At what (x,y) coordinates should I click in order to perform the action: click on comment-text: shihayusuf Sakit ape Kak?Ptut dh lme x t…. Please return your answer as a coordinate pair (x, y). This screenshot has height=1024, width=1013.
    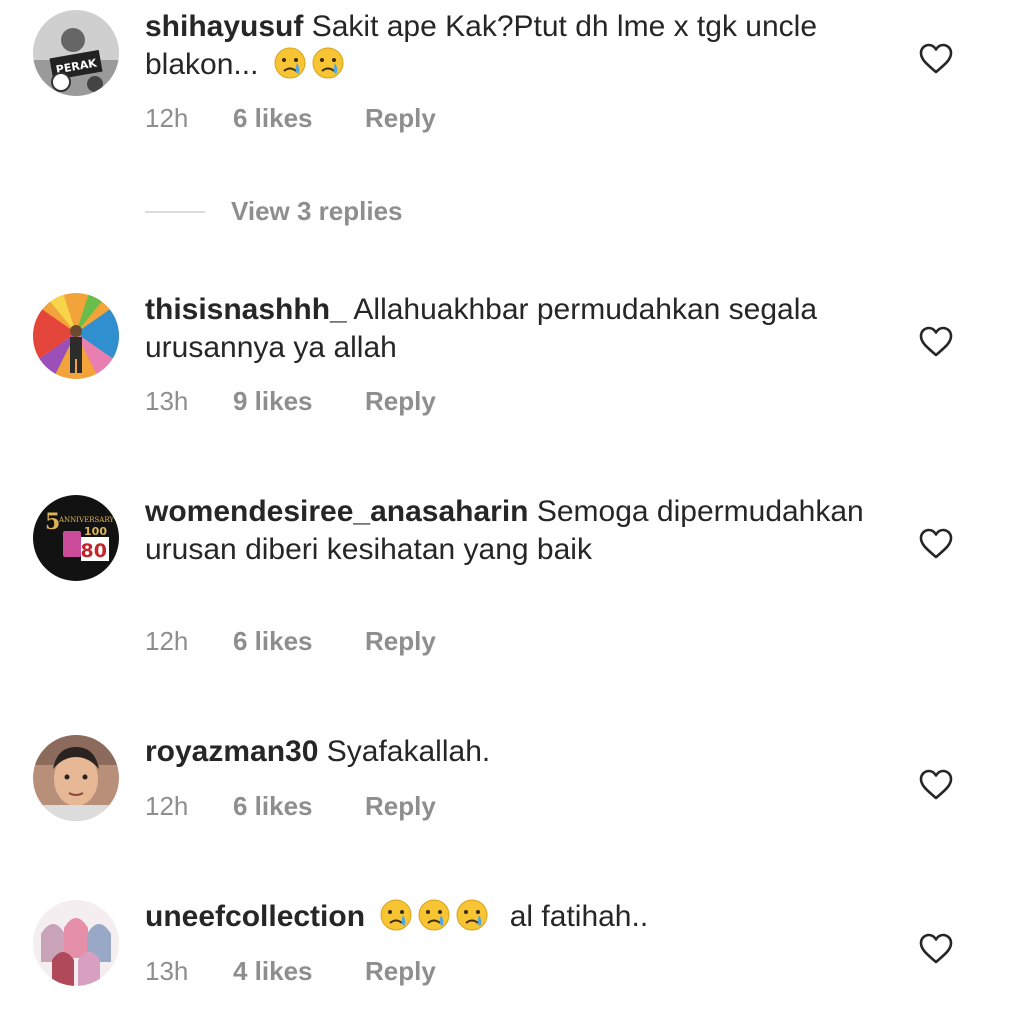
    Looking at the image, I should click on (505, 46).